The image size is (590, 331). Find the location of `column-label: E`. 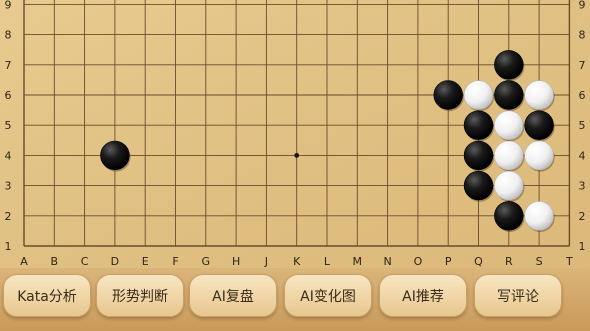

column-label: E is located at coordinates (145, 261).